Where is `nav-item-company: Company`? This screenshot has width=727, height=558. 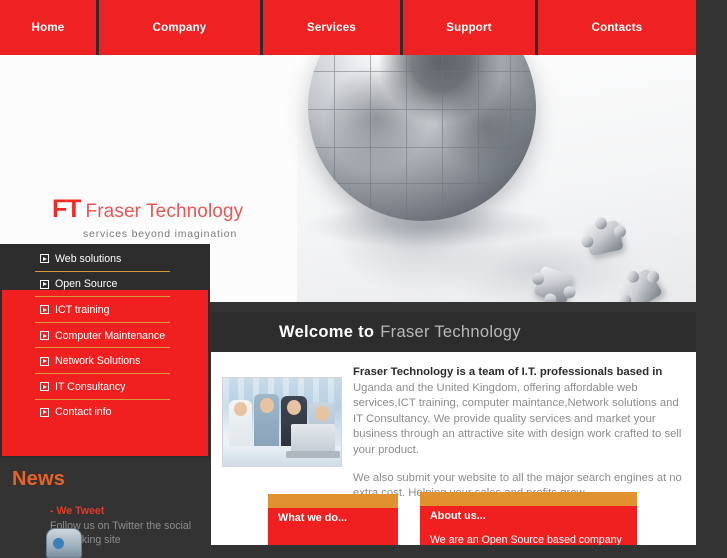 nav-item-company: Company is located at coordinates (181, 27).